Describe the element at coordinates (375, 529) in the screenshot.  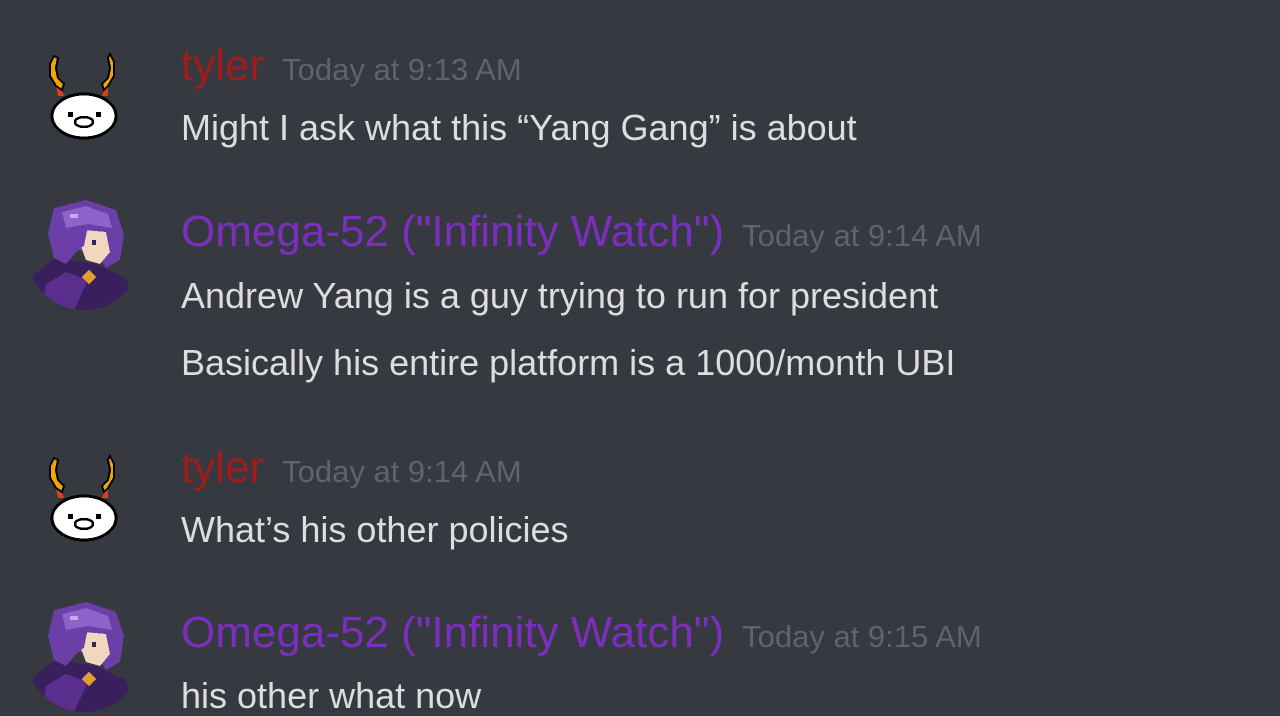
I see `message-text: What’s his other policies` at that location.